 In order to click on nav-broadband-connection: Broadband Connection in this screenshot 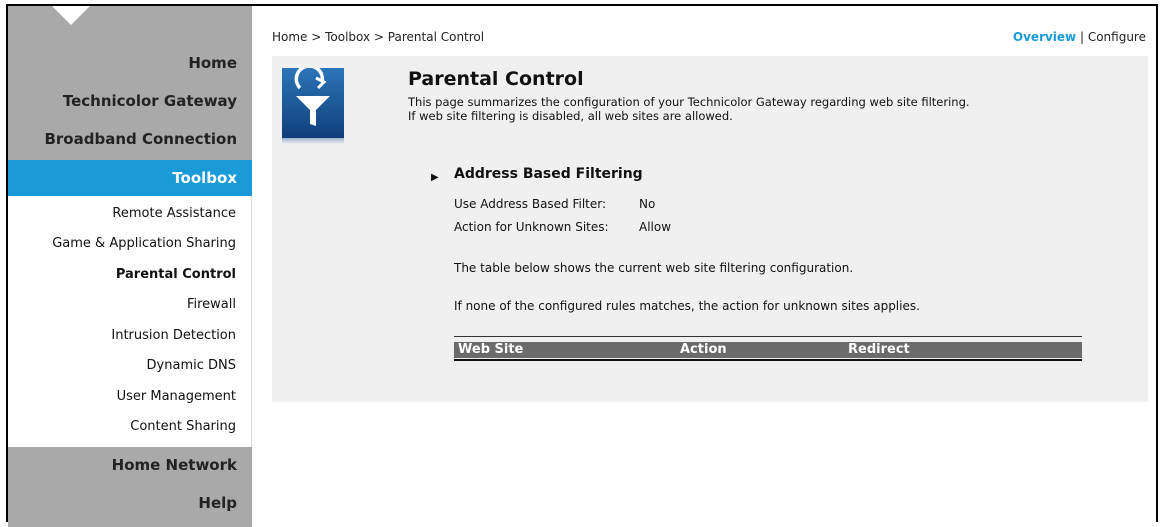, I will do `click(140, 139)`.